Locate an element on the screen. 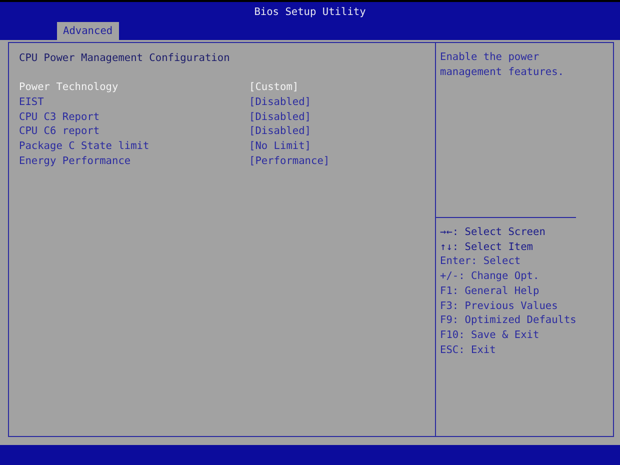 This screenshot has width=620, height=465. window-title: Bios Setup Utility is located at coordinates (310, 11).